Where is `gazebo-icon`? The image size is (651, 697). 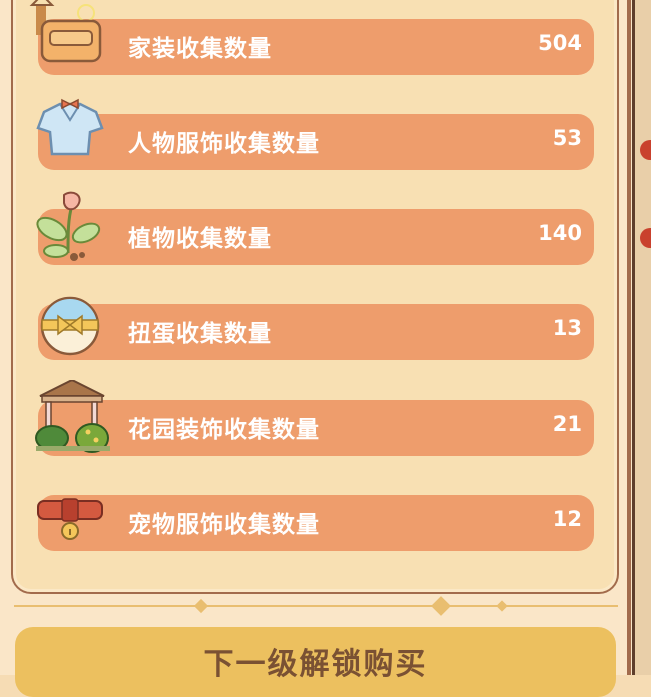
gazebo-icon is located at coordinates (72, 416).